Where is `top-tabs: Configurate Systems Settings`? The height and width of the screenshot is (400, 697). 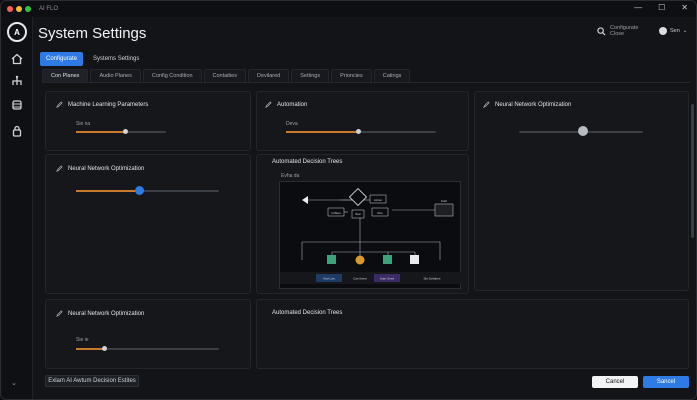
top-tabs: Configurate Systems Settings is located at coordinates (92, 59).